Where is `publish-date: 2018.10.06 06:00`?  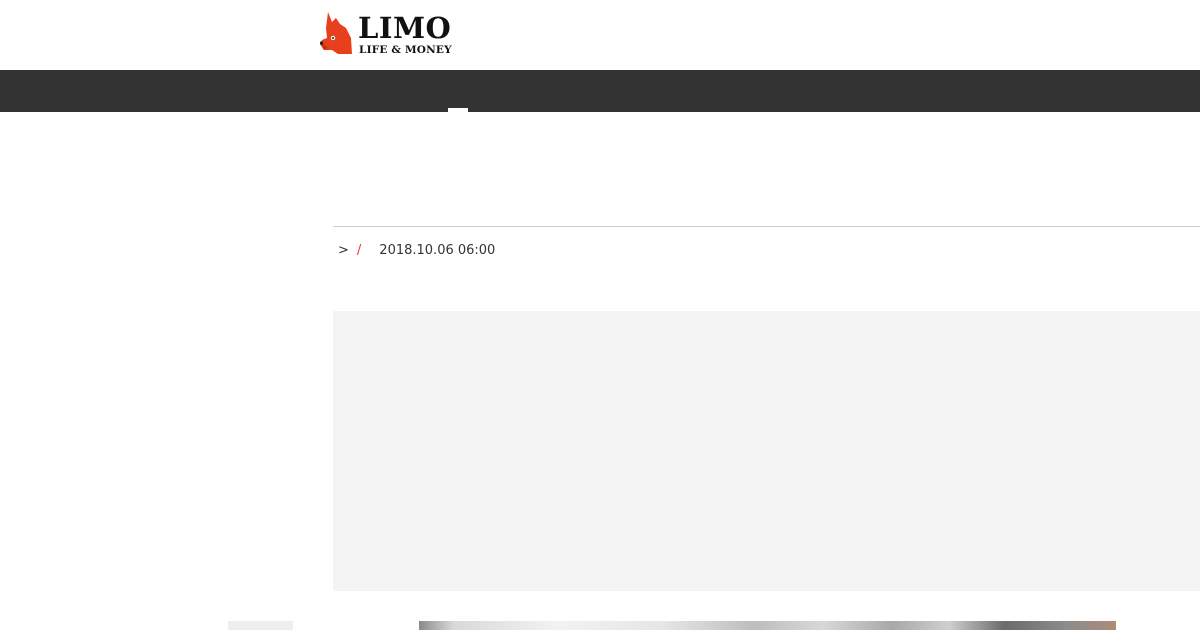 publish-date: 2018.10.06 06:00 is located at coordinates (437, 250).